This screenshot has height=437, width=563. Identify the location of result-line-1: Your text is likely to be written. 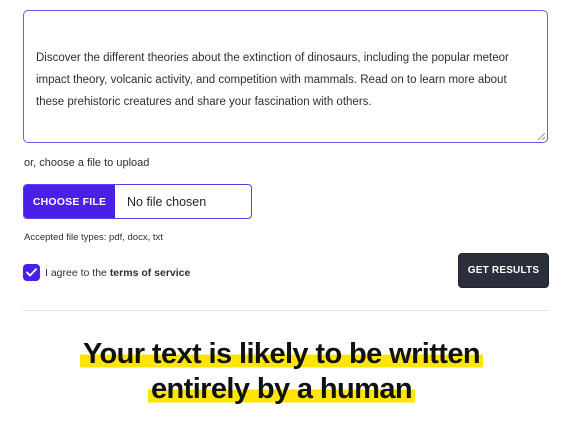
(281, 354).